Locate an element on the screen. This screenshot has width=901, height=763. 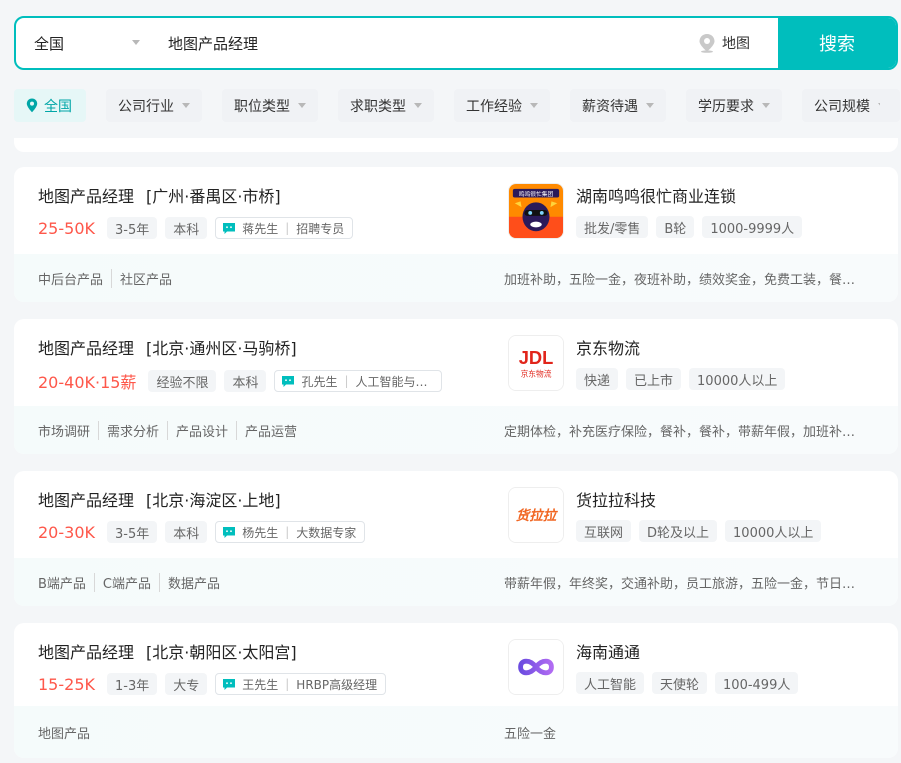
filter-label: 全国 is located at coordinates (58, 106).